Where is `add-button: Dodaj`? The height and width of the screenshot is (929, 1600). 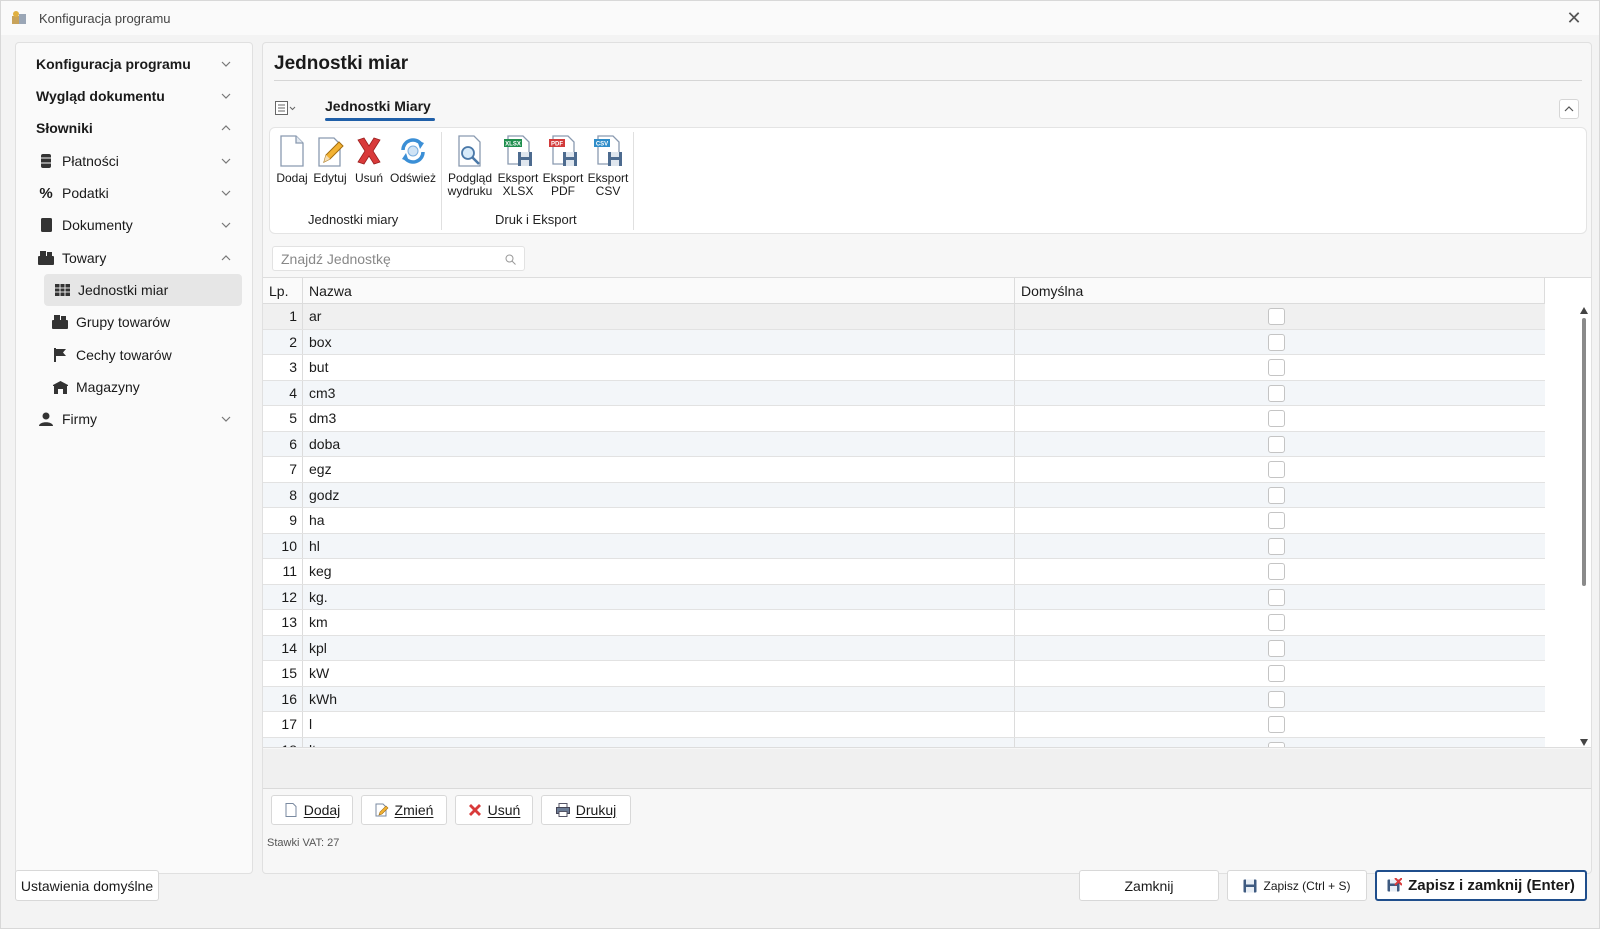
add-button: Dodaj is located at coordinates (312, 810).